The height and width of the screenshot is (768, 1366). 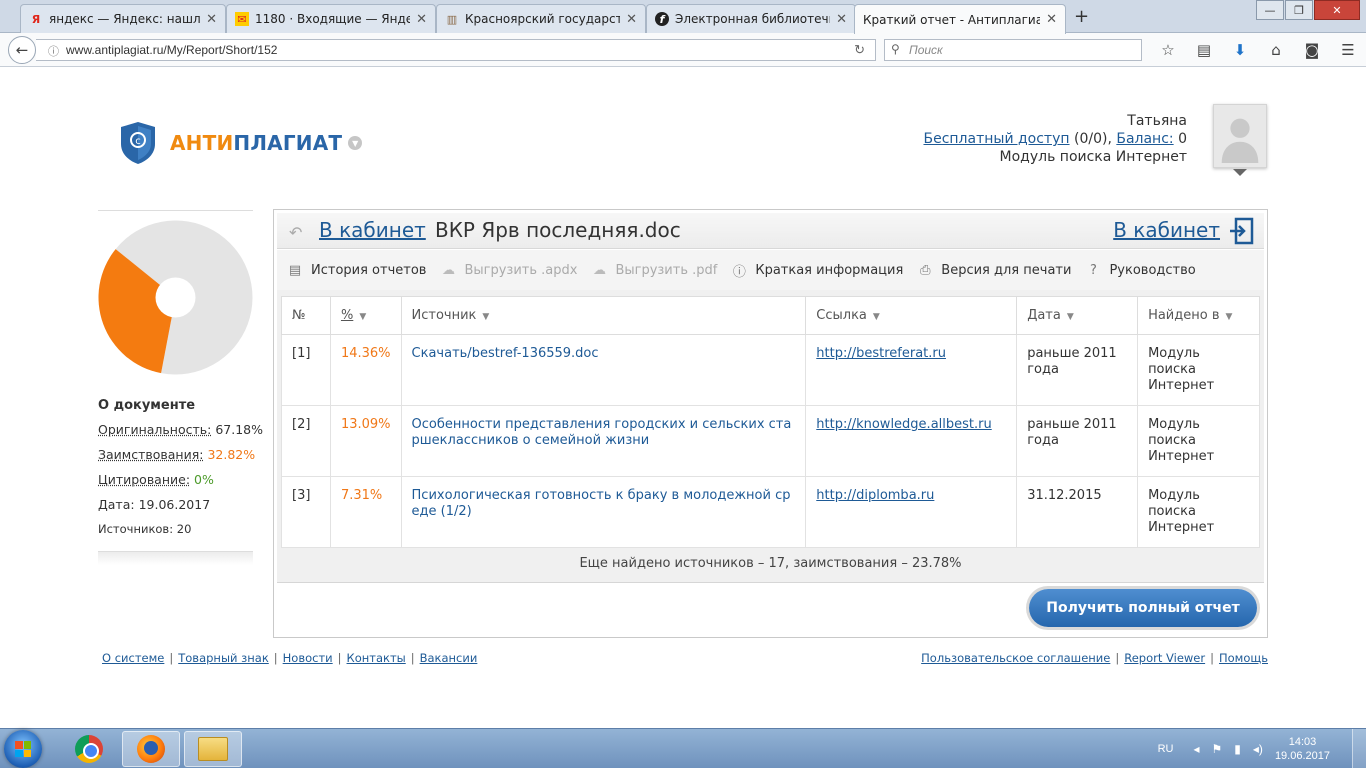 What do you see at coordinates (1240, 136) in the screenshot?
I see `avatar` at bounding box center [1240, 136].